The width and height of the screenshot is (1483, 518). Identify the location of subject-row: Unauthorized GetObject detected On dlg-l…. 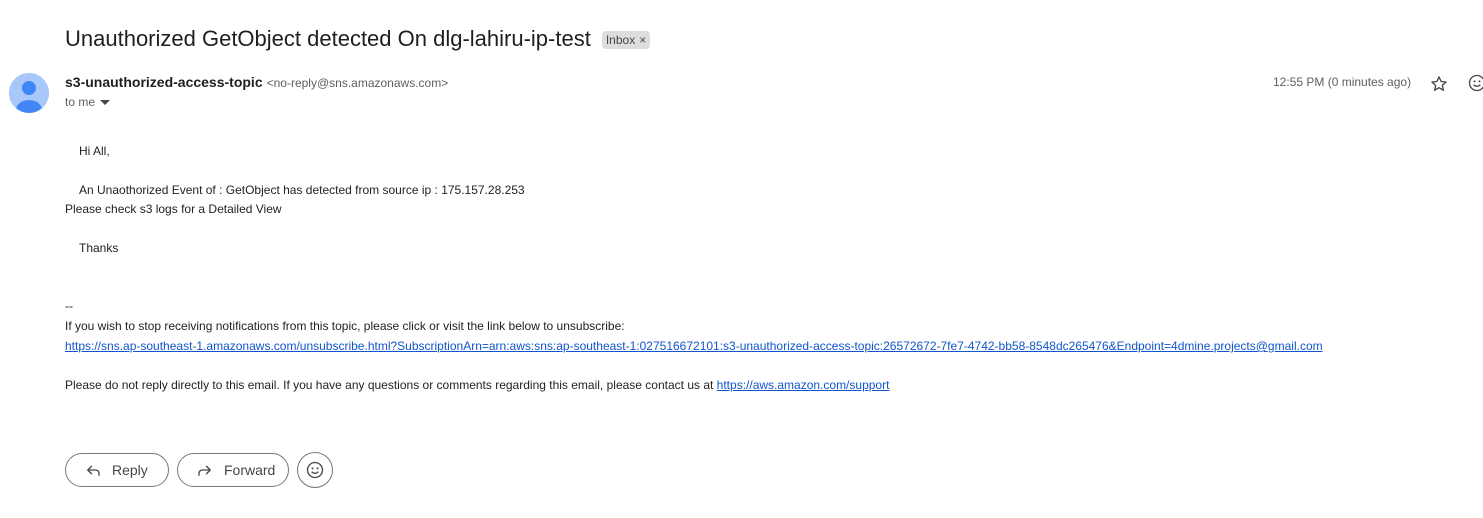
(358, 39).